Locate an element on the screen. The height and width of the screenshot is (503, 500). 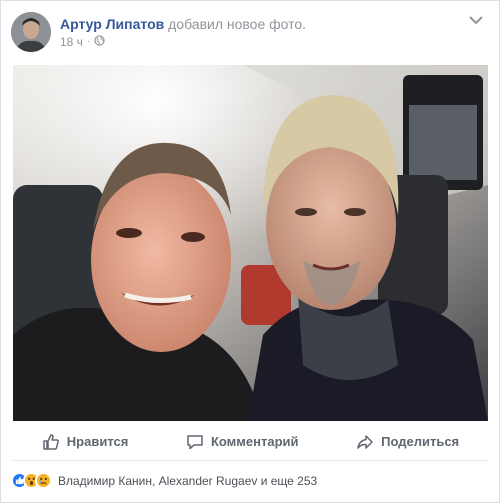
author-name-link: Артур Липатов is located at coordinates (112, 24).